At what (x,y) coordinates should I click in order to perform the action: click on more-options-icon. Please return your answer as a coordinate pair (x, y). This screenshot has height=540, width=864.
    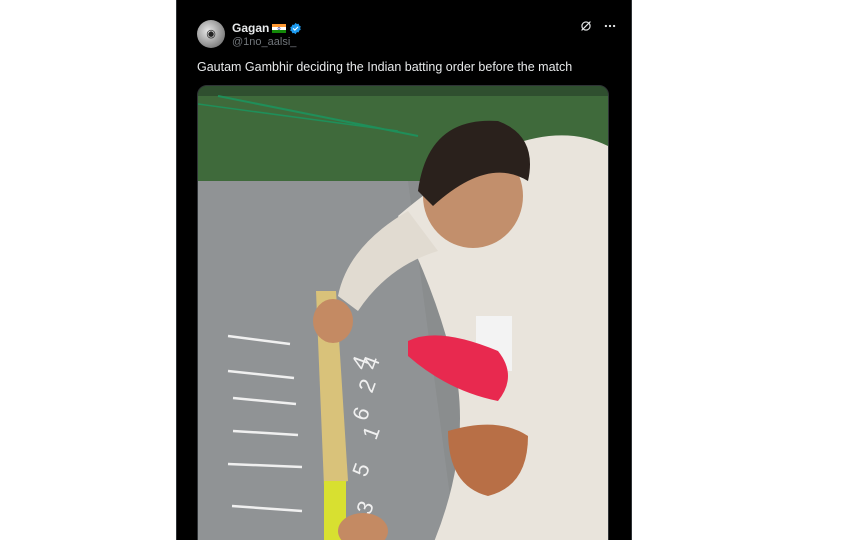
    Looking at the image, I should click on (610, 26).